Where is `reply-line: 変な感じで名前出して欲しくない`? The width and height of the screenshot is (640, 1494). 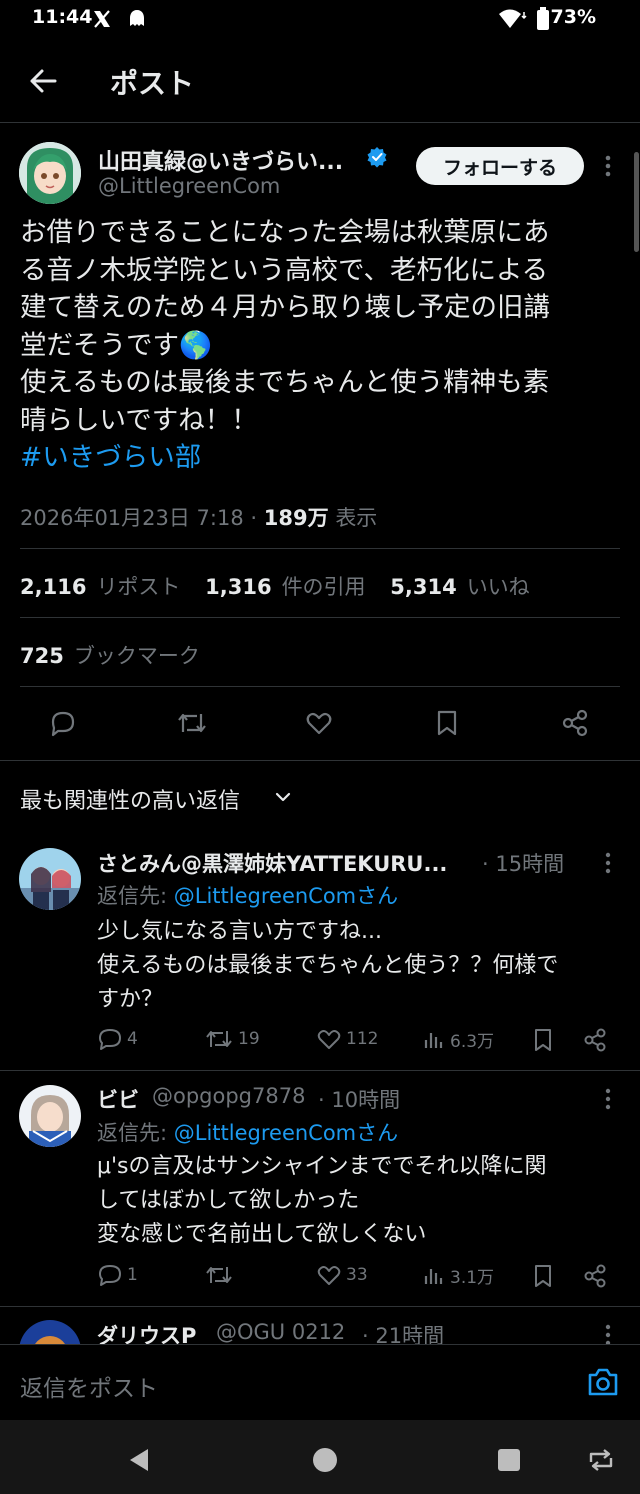 reply-line: 変な感じで名前出して欲しくない is located at coordinates (262, 1234).